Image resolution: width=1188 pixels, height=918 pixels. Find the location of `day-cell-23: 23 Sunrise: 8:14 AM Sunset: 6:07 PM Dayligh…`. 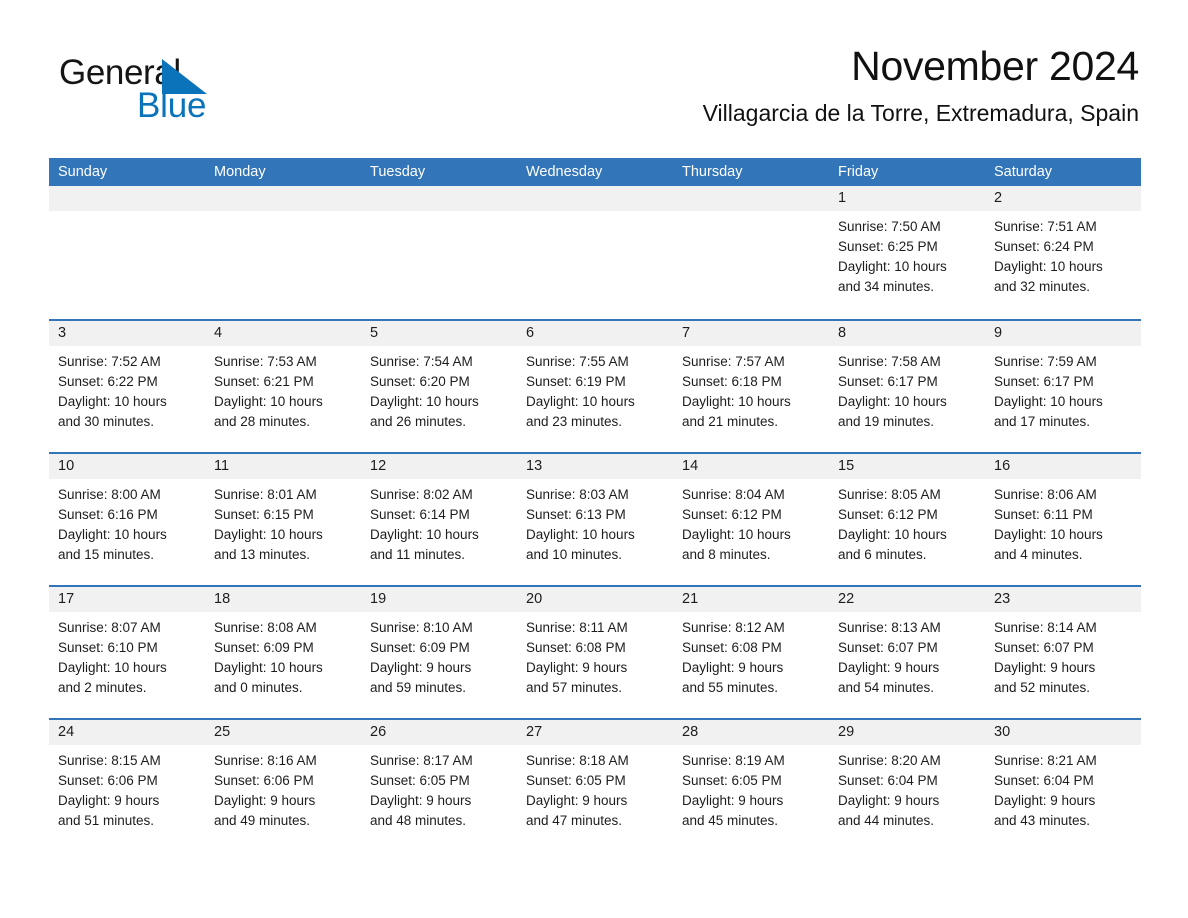

day-cell-23: 23 Sunrise: 8:14 AM Sunset: 6:07 PM Dayligh… is located at coordinates (1063, 652).